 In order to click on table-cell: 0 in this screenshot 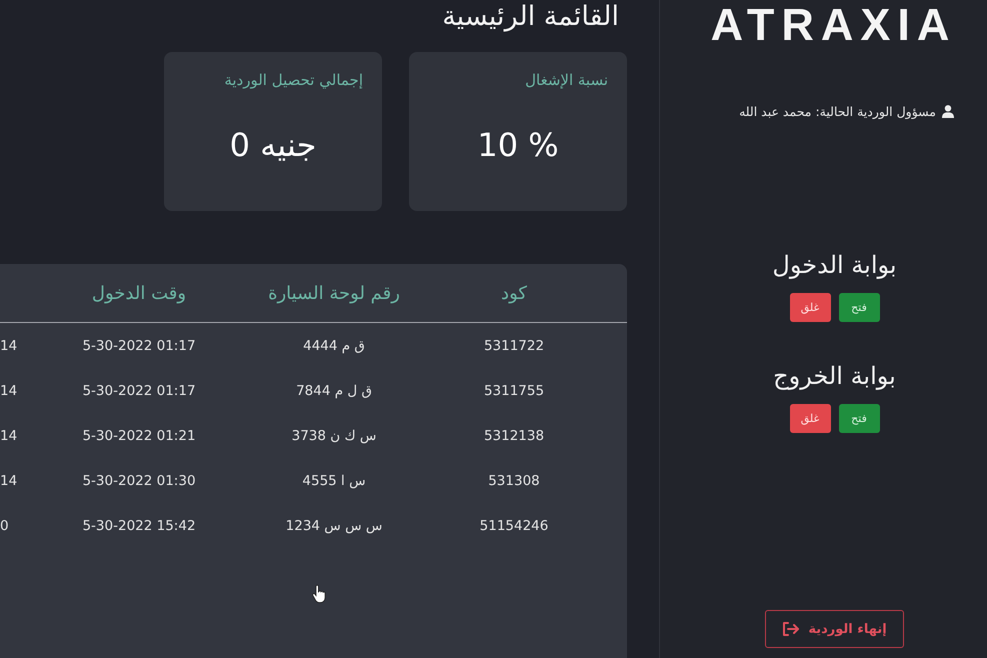, I will do `click(4, 526)`.